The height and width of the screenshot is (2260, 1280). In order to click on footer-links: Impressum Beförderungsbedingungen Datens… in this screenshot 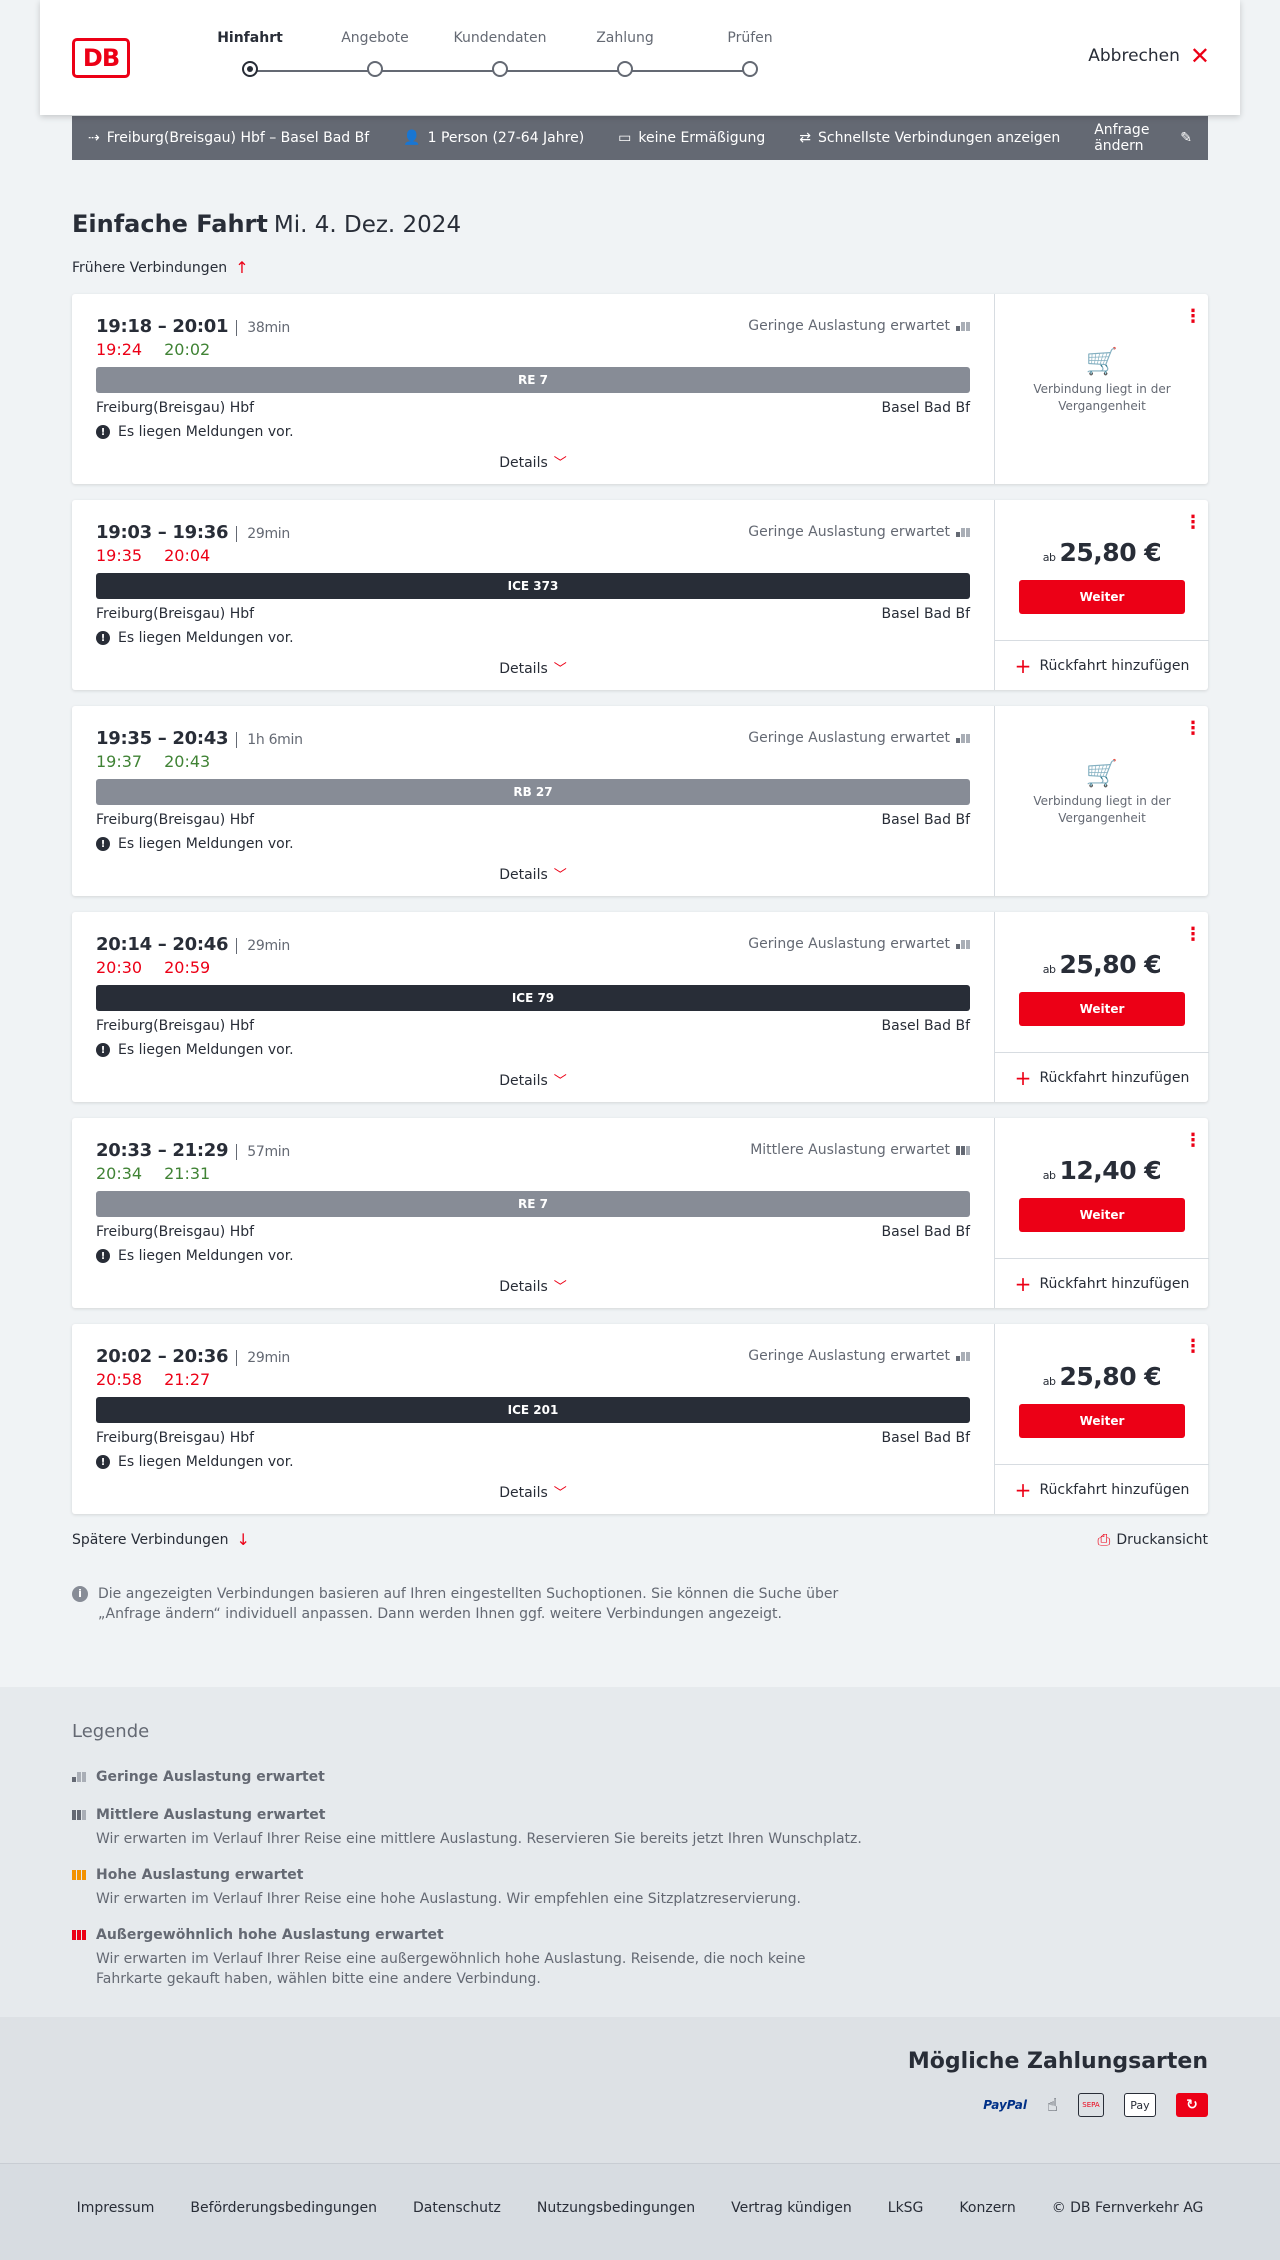, I will do `click(640, 2208)`.